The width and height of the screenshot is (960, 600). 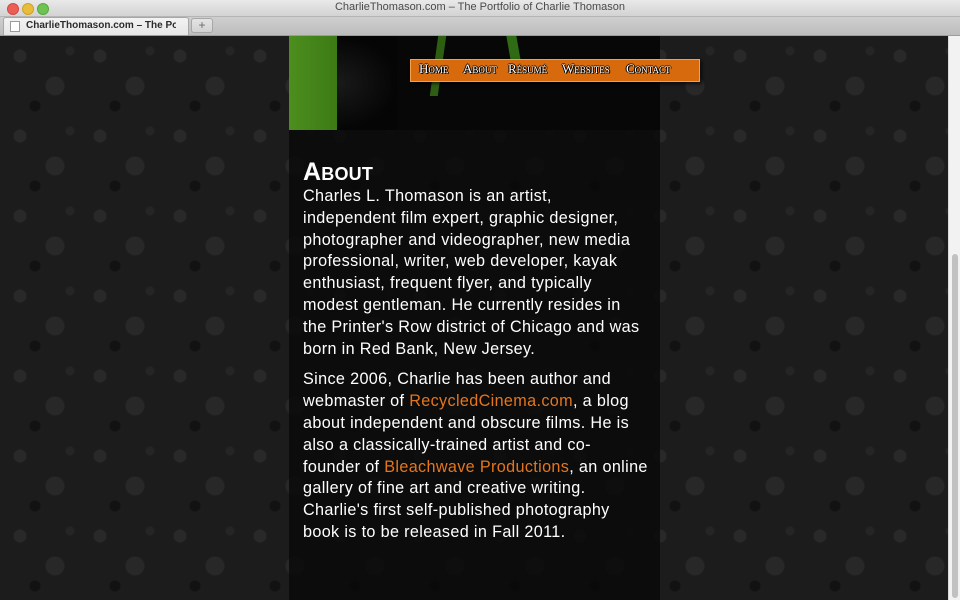 What do you see at coordinates (955, 426) in the screenshot?
I see `scrollbar-thumb` at bounding box center [955, 426].